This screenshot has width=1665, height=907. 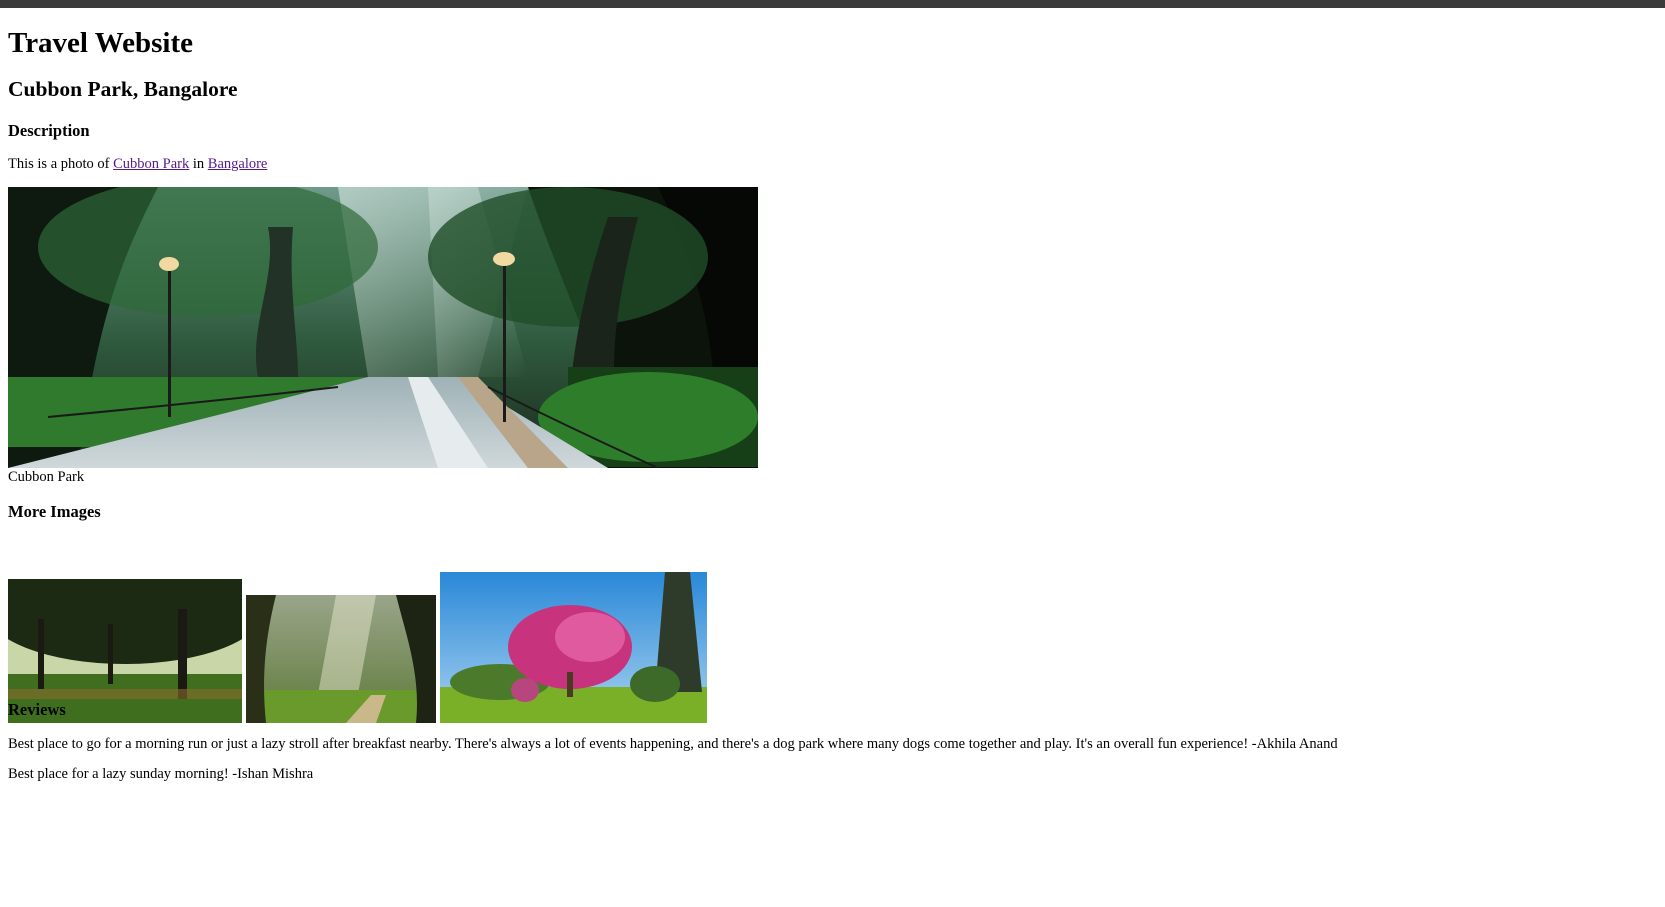 What do you see at coordinates (383, 327) in the screenshot?
I see `main-park-photo` at bounding box center [383, 327].